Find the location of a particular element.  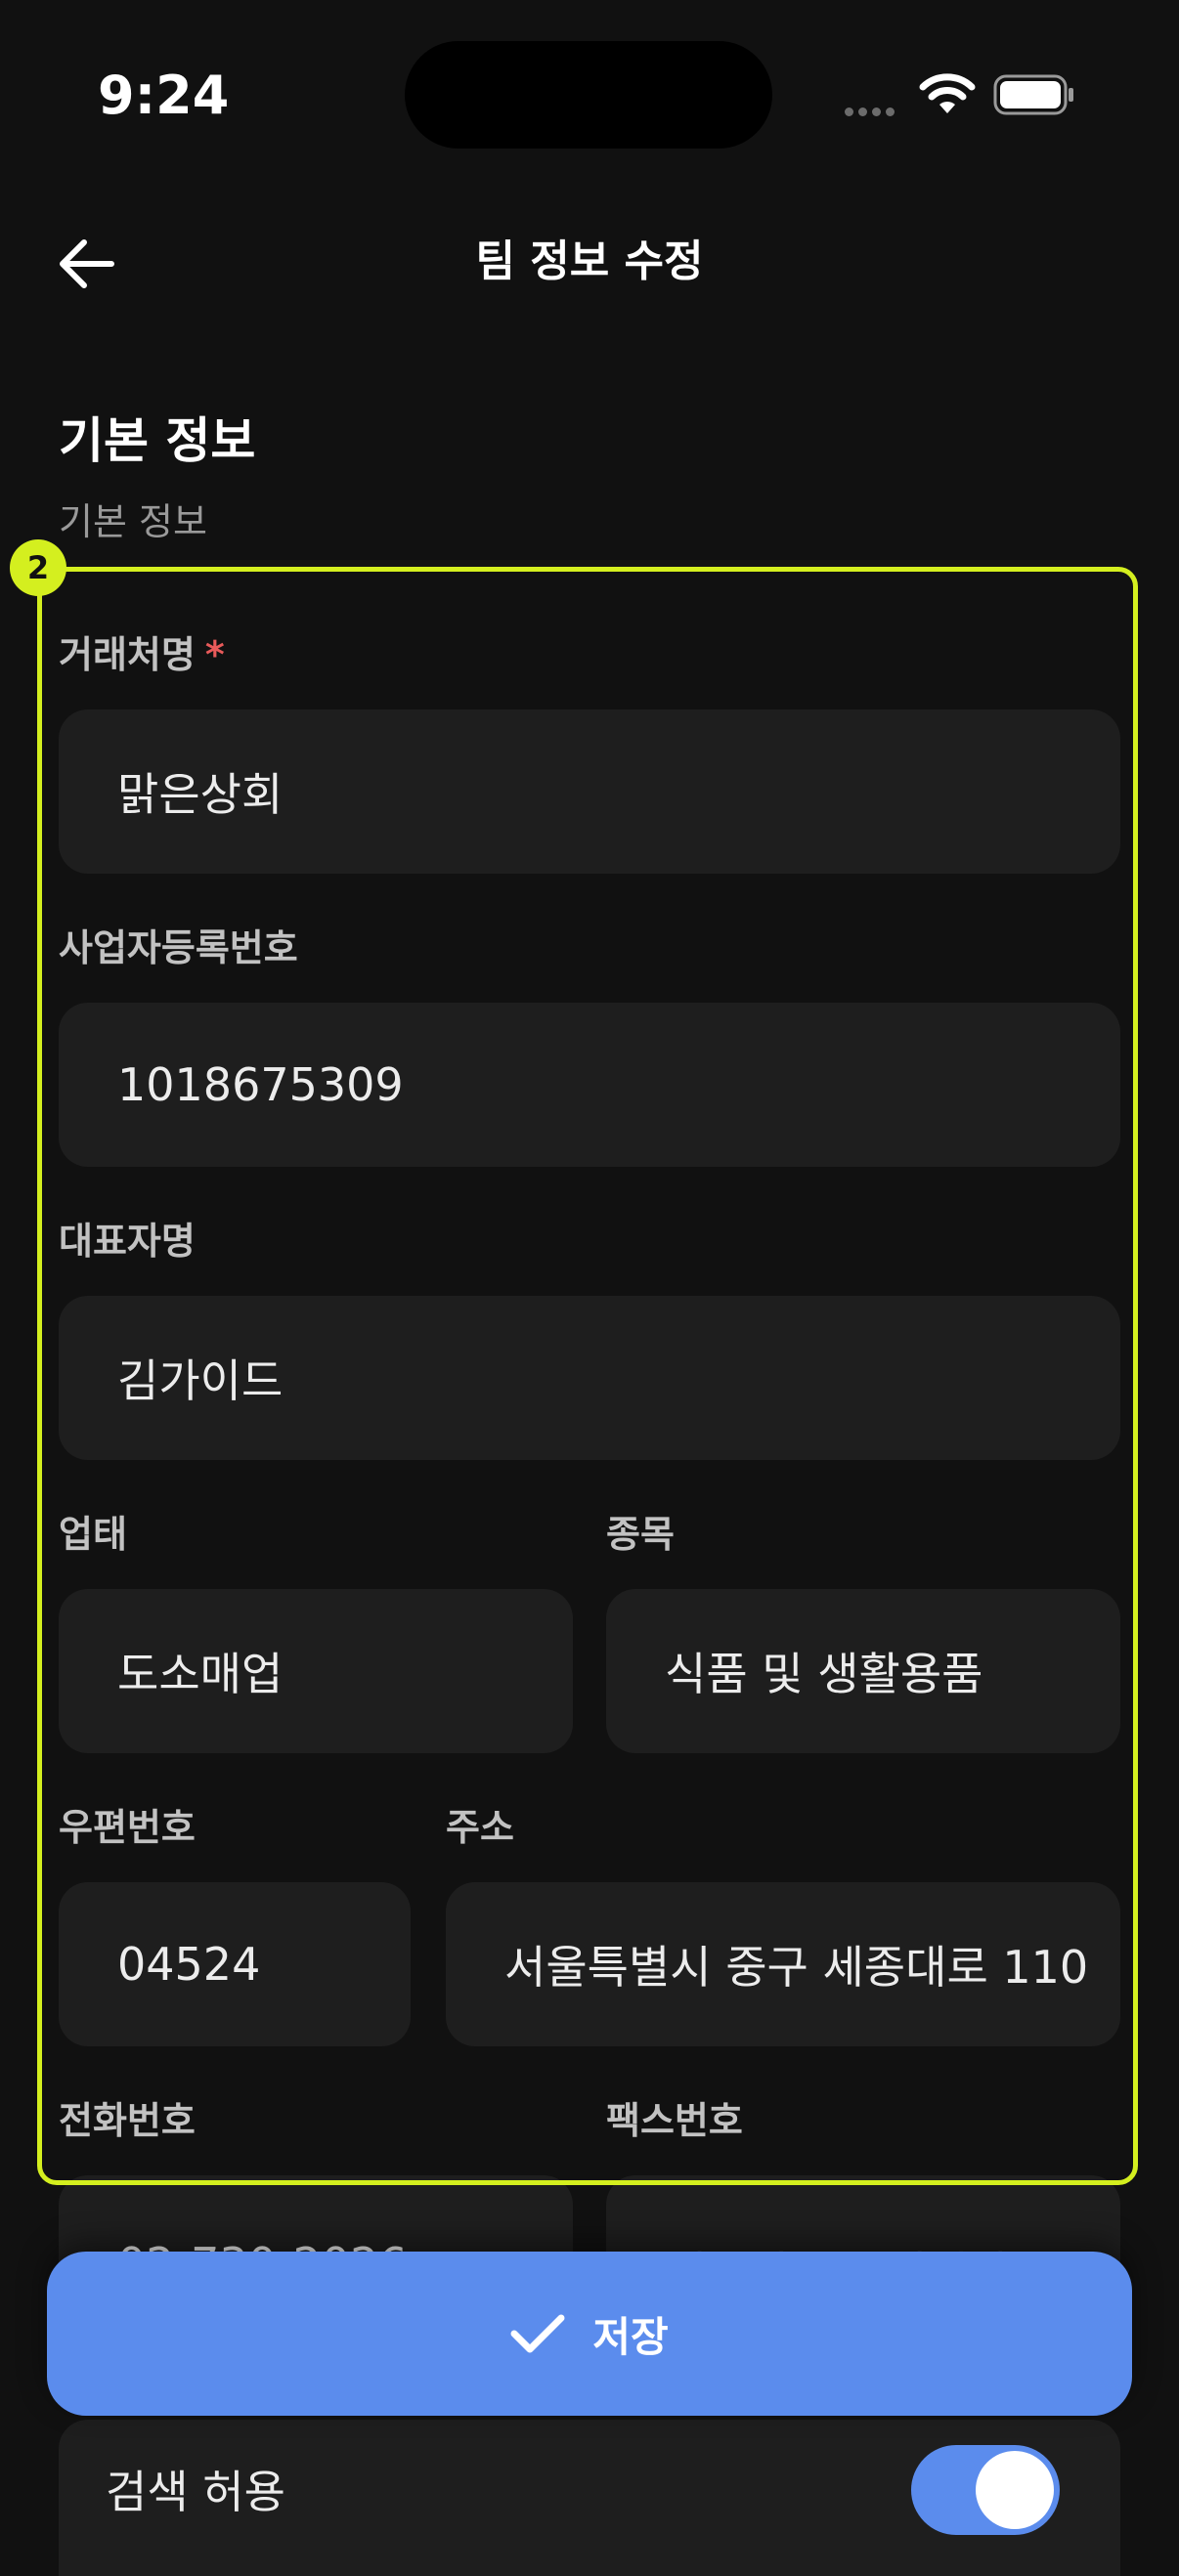

toggle-knob is located at coordinates (1015, 2490).